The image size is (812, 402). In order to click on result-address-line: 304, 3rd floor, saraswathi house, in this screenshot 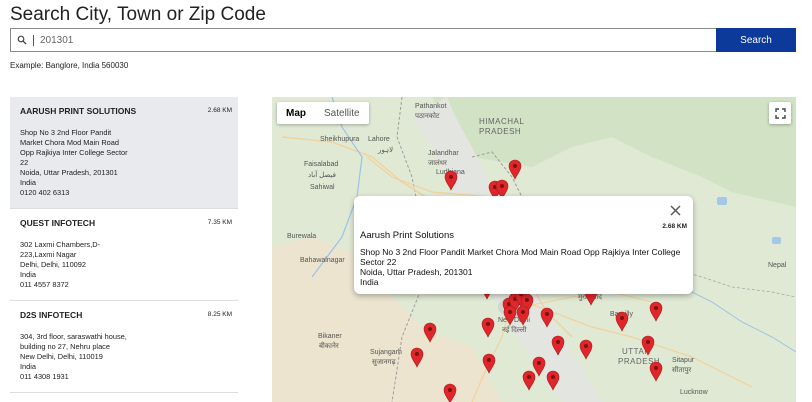, I will do `click(73, 336)`.